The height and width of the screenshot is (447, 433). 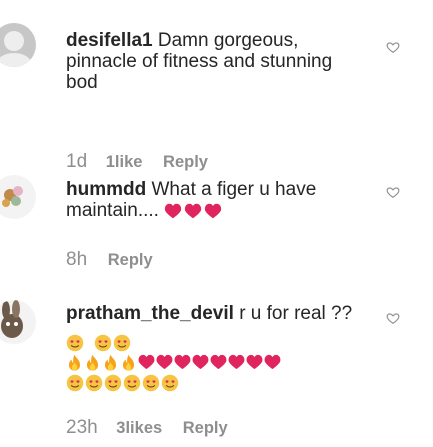 What do you see at coordinates (150, 313) in the screenshot?
I see `username: pratham_the_devil` at bounding box center [150, 313].